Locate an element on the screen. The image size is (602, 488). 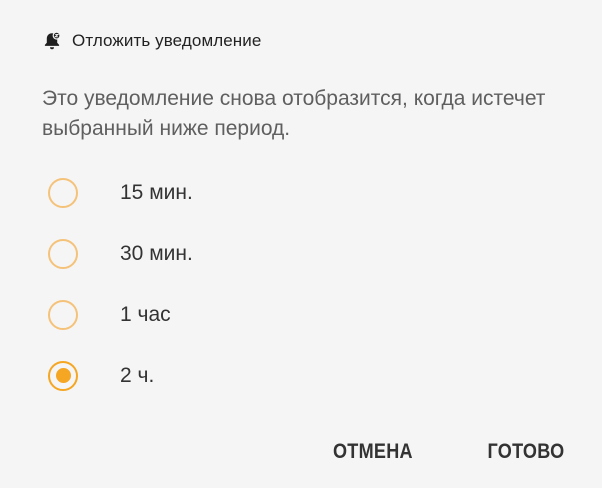
snooze-bell-icon is located at coordinates (52, 41).